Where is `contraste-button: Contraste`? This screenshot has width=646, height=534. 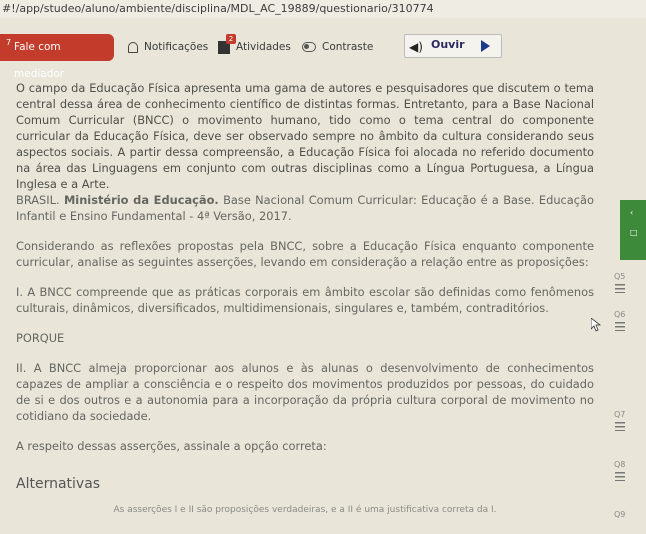
contraste-button: Contraste is located at coordinates (337, 47).